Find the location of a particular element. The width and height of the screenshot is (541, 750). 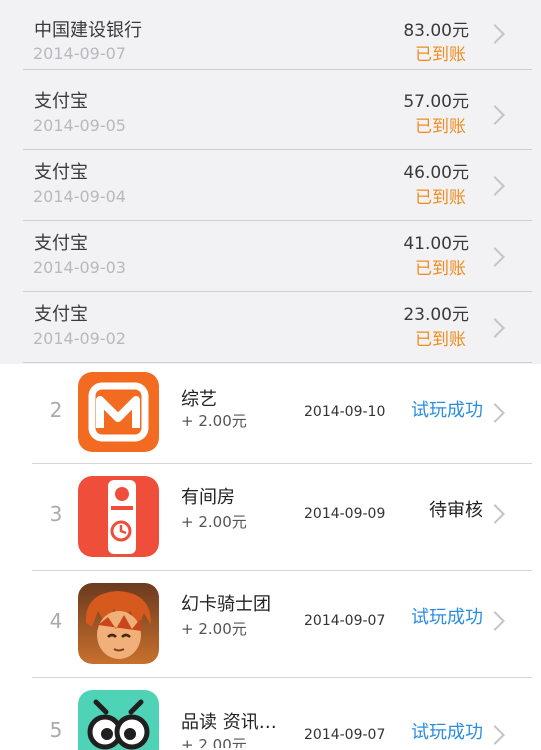

withdrawal-row: 支付宝 2014-09-04 46.00元 已到账 is located at coordinates (270, 186).